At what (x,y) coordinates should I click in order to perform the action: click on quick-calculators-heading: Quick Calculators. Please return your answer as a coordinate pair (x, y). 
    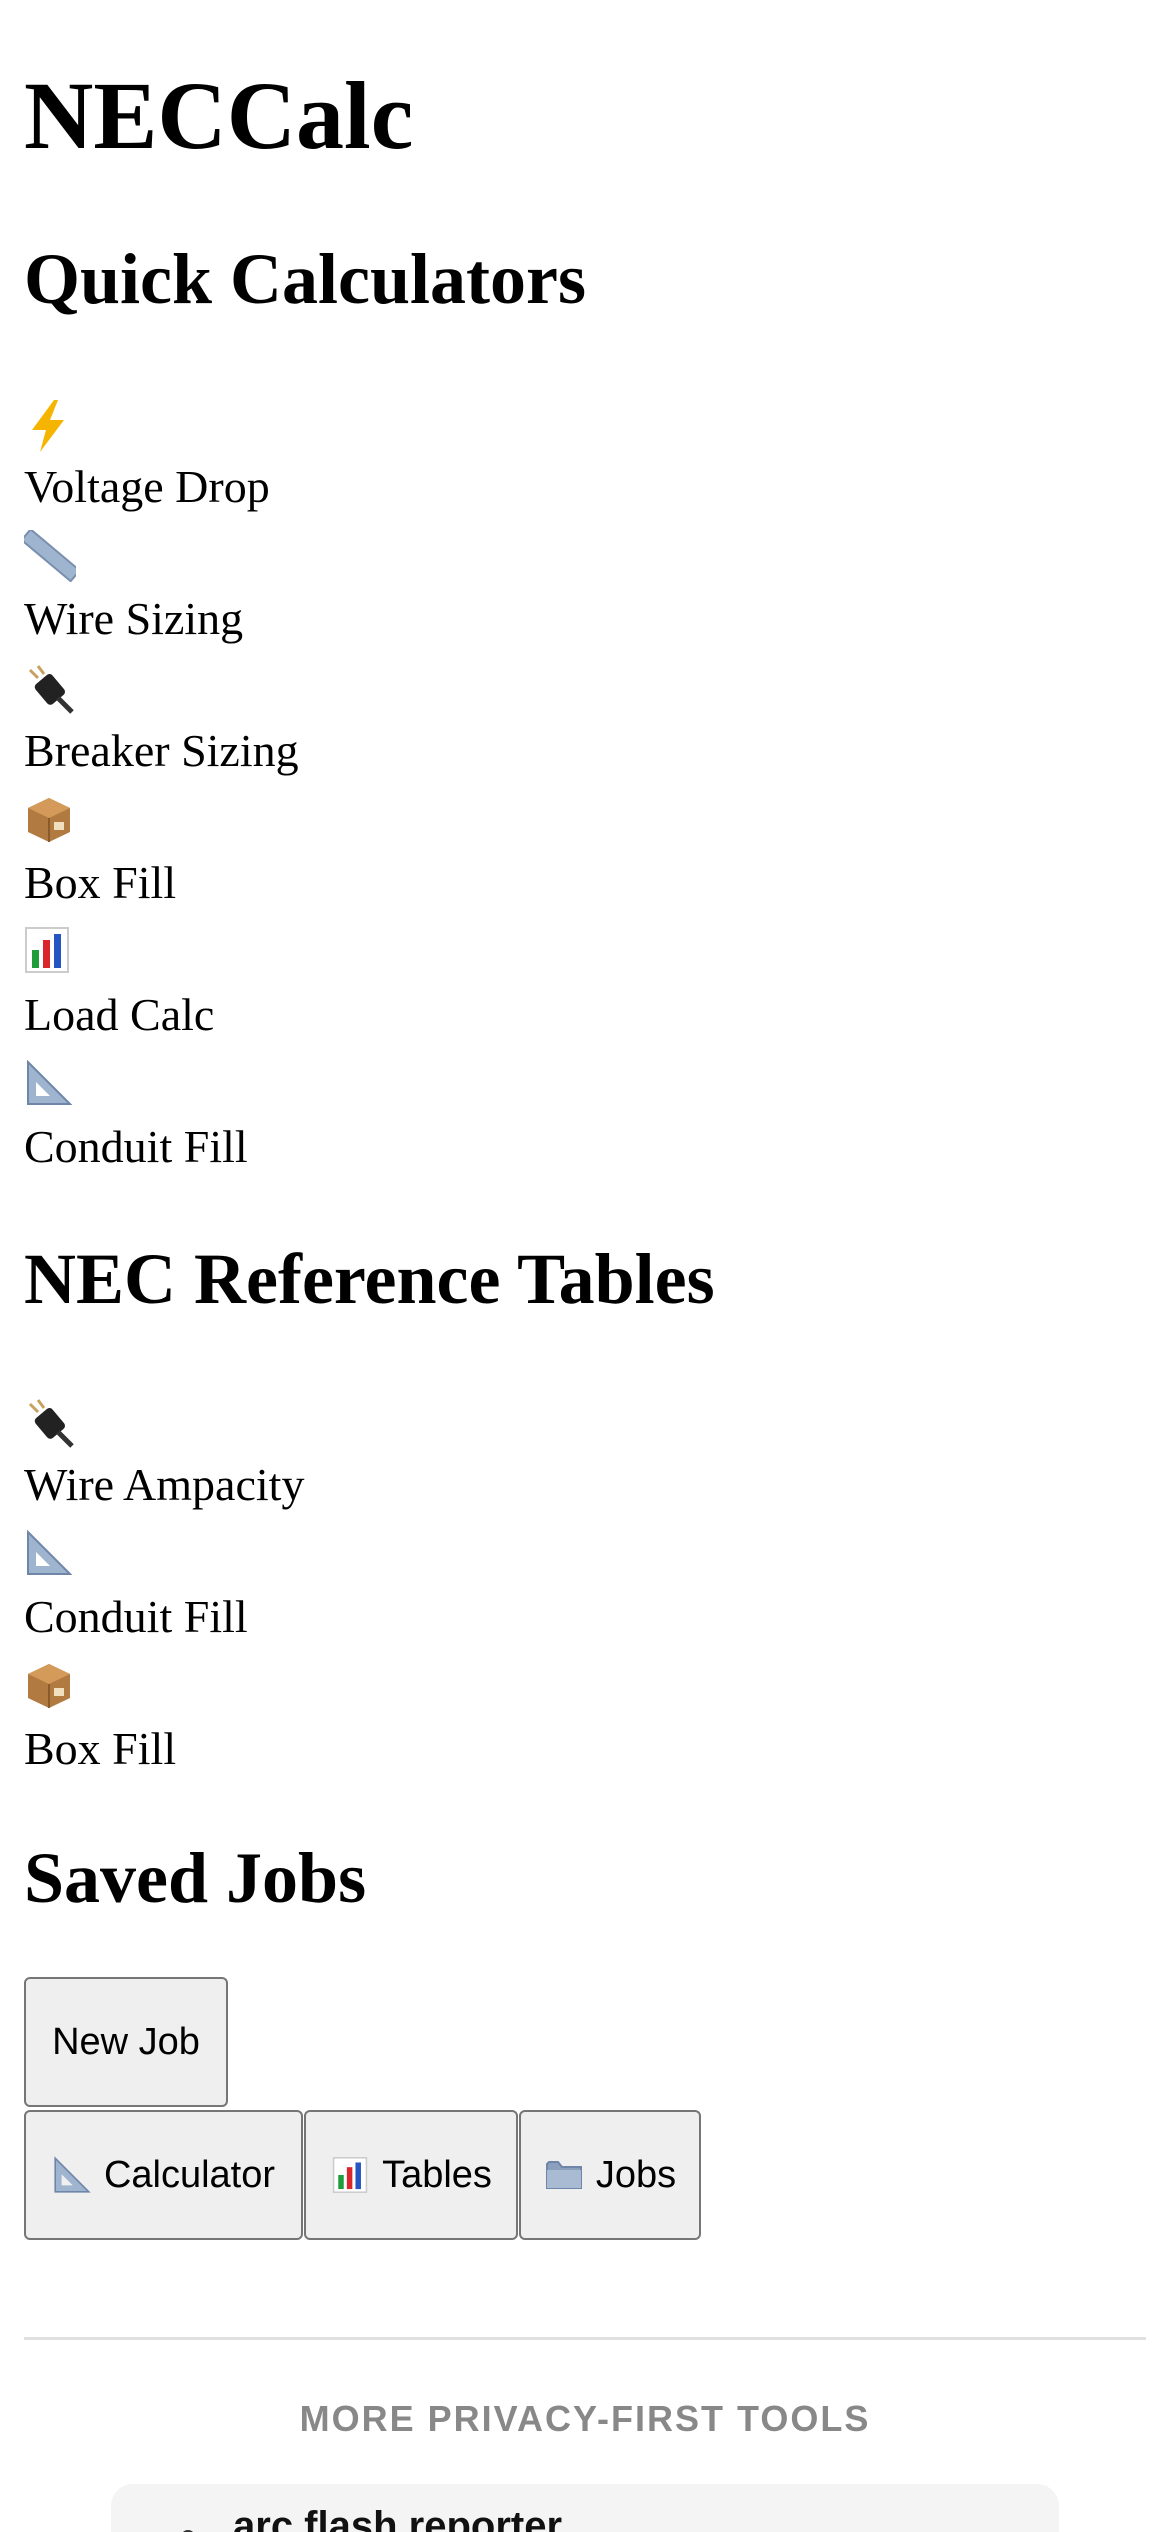
    Looking at the image, I should click on (305, 279).